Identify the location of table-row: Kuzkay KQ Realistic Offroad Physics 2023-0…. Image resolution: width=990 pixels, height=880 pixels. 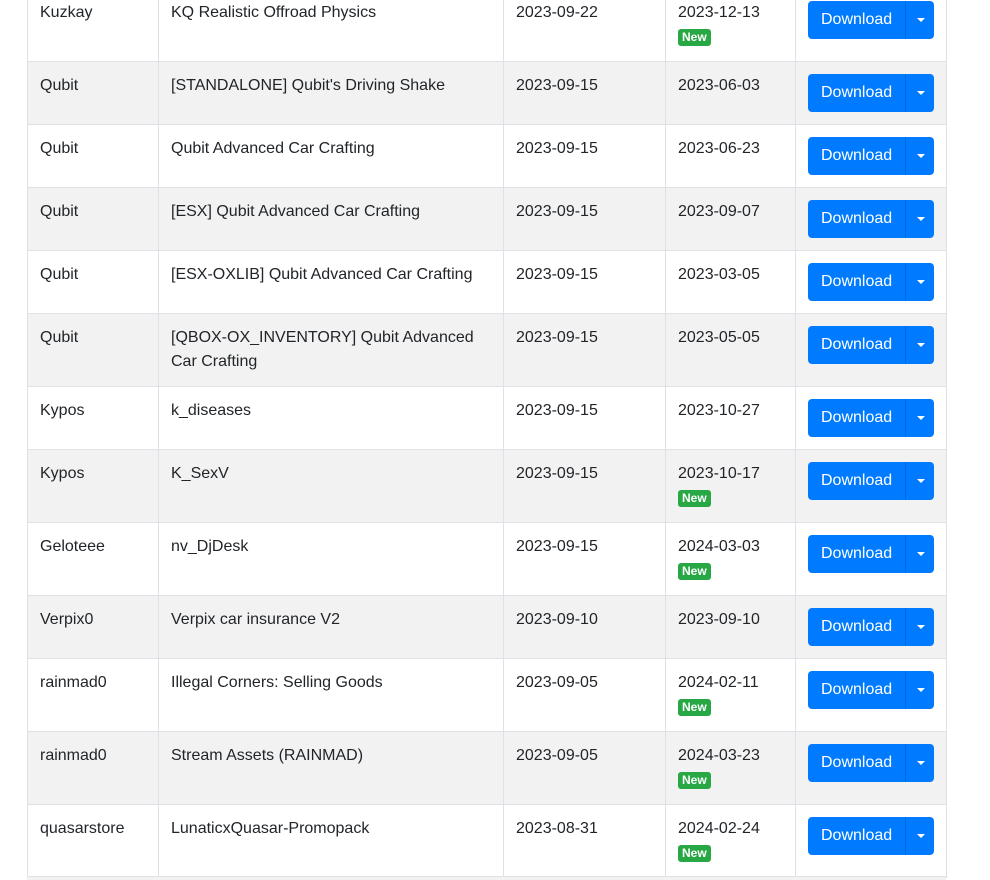
(487, 31).